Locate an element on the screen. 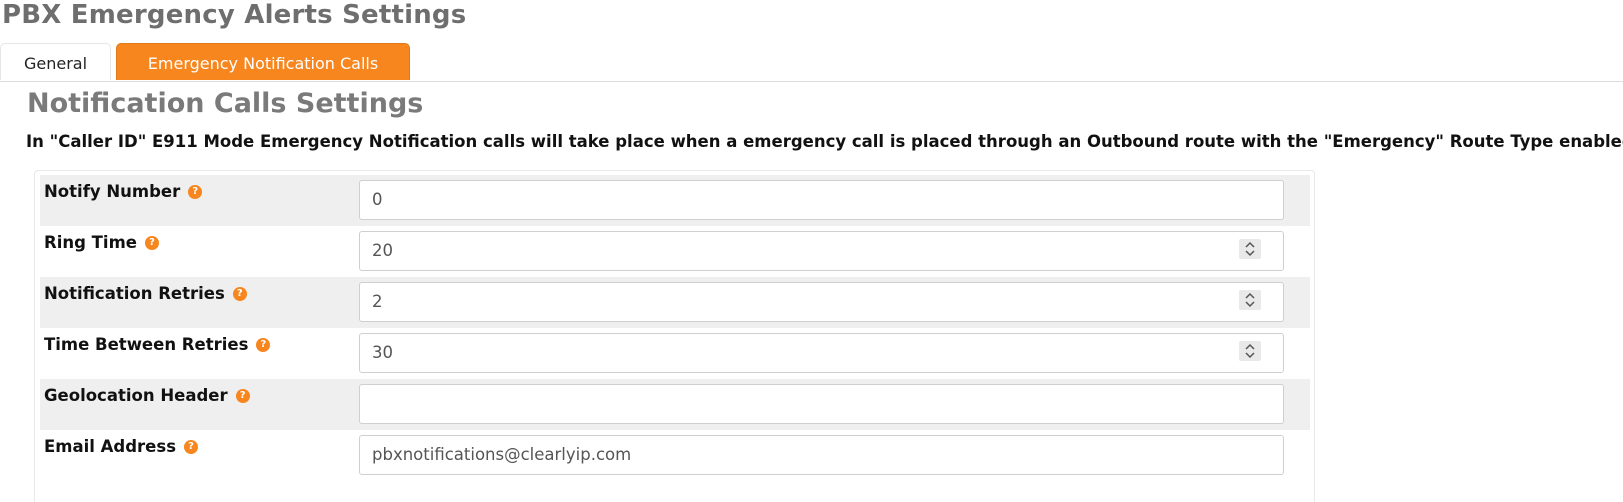 This screenshot has height=502, width=1623. email-address-label: Email Address is located at coordinates (110, 446).